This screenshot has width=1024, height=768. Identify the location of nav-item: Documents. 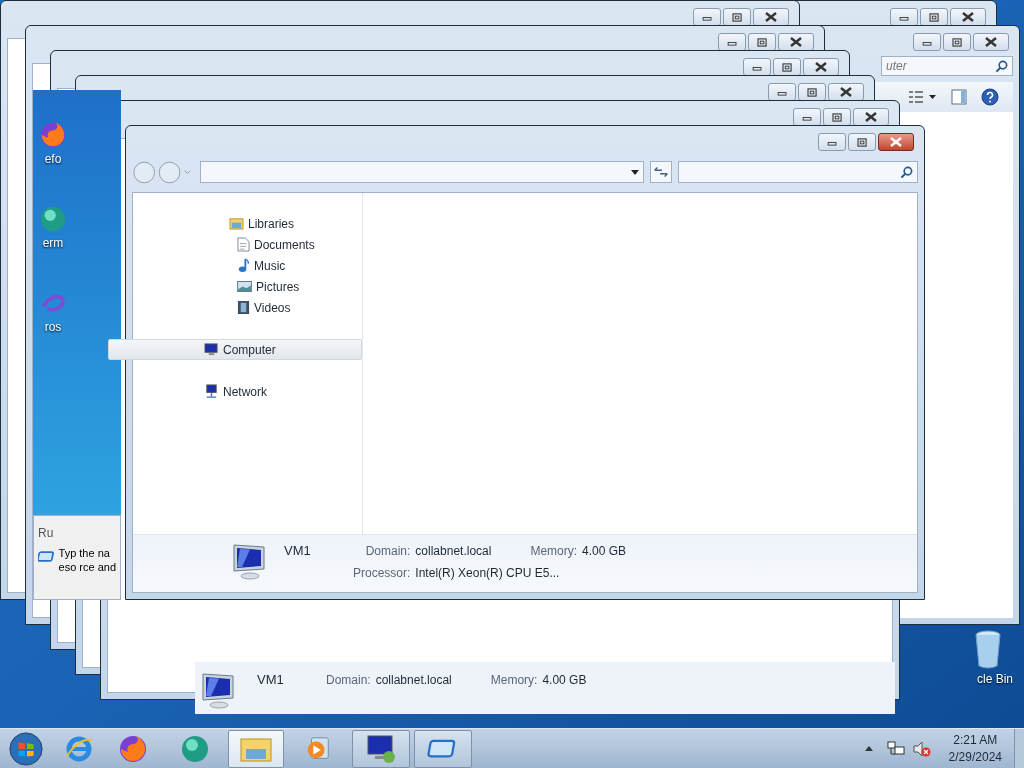
(247, 244).